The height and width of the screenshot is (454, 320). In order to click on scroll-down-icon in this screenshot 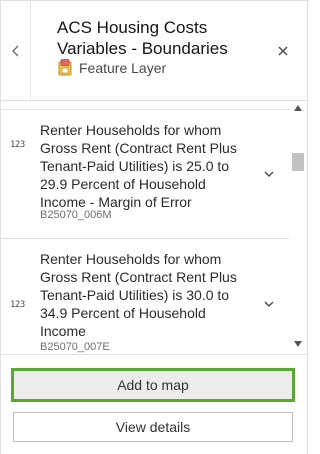, I will do `click(298, 344)`.